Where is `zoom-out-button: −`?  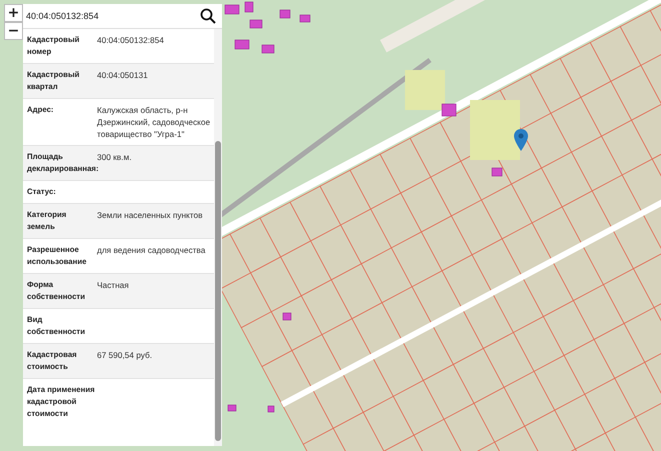
zoom-out-button: − is located at coordinates (13, 31).